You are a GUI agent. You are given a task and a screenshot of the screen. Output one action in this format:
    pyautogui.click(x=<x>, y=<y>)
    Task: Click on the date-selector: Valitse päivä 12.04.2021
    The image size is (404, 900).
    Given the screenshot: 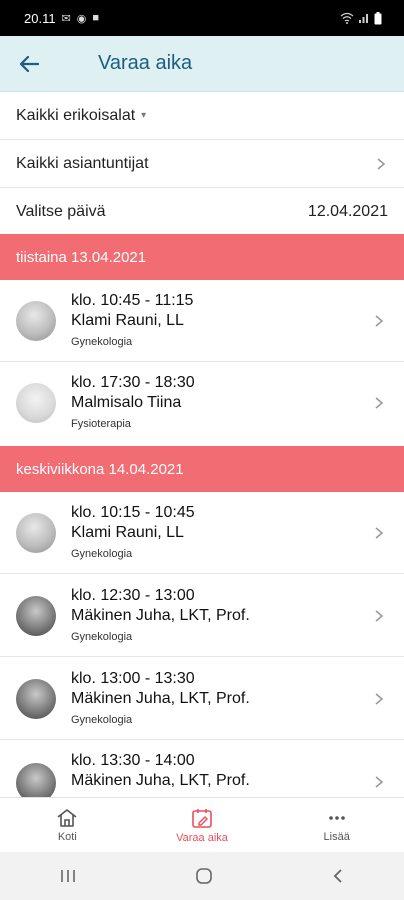 What is the action you would take?
    pyautogui.click(x=202, y=212)
    